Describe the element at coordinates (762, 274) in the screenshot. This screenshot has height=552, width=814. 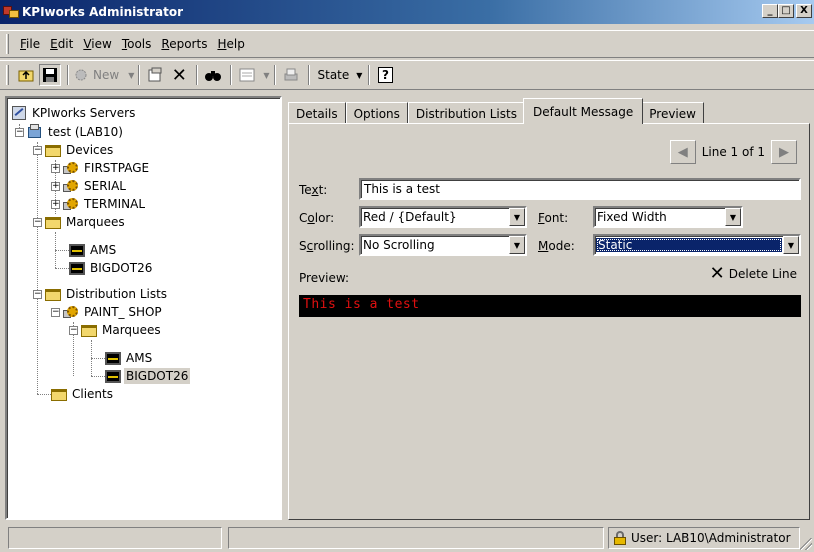
I see `delete-line-label: Delete Line` at that location.